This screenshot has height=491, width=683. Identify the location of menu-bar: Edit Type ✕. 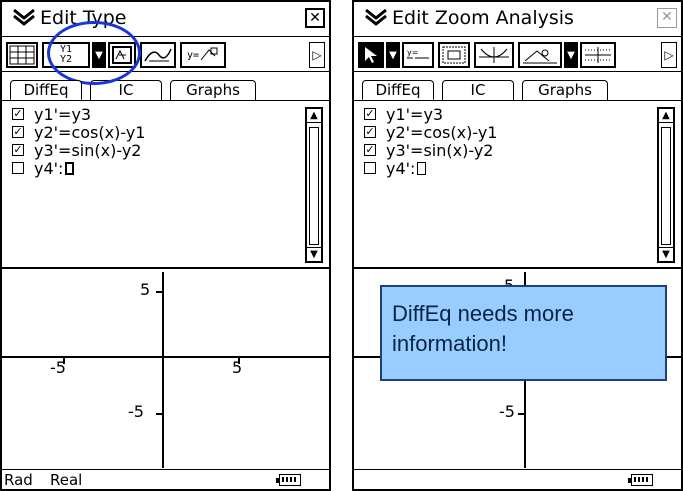
(165, 19).